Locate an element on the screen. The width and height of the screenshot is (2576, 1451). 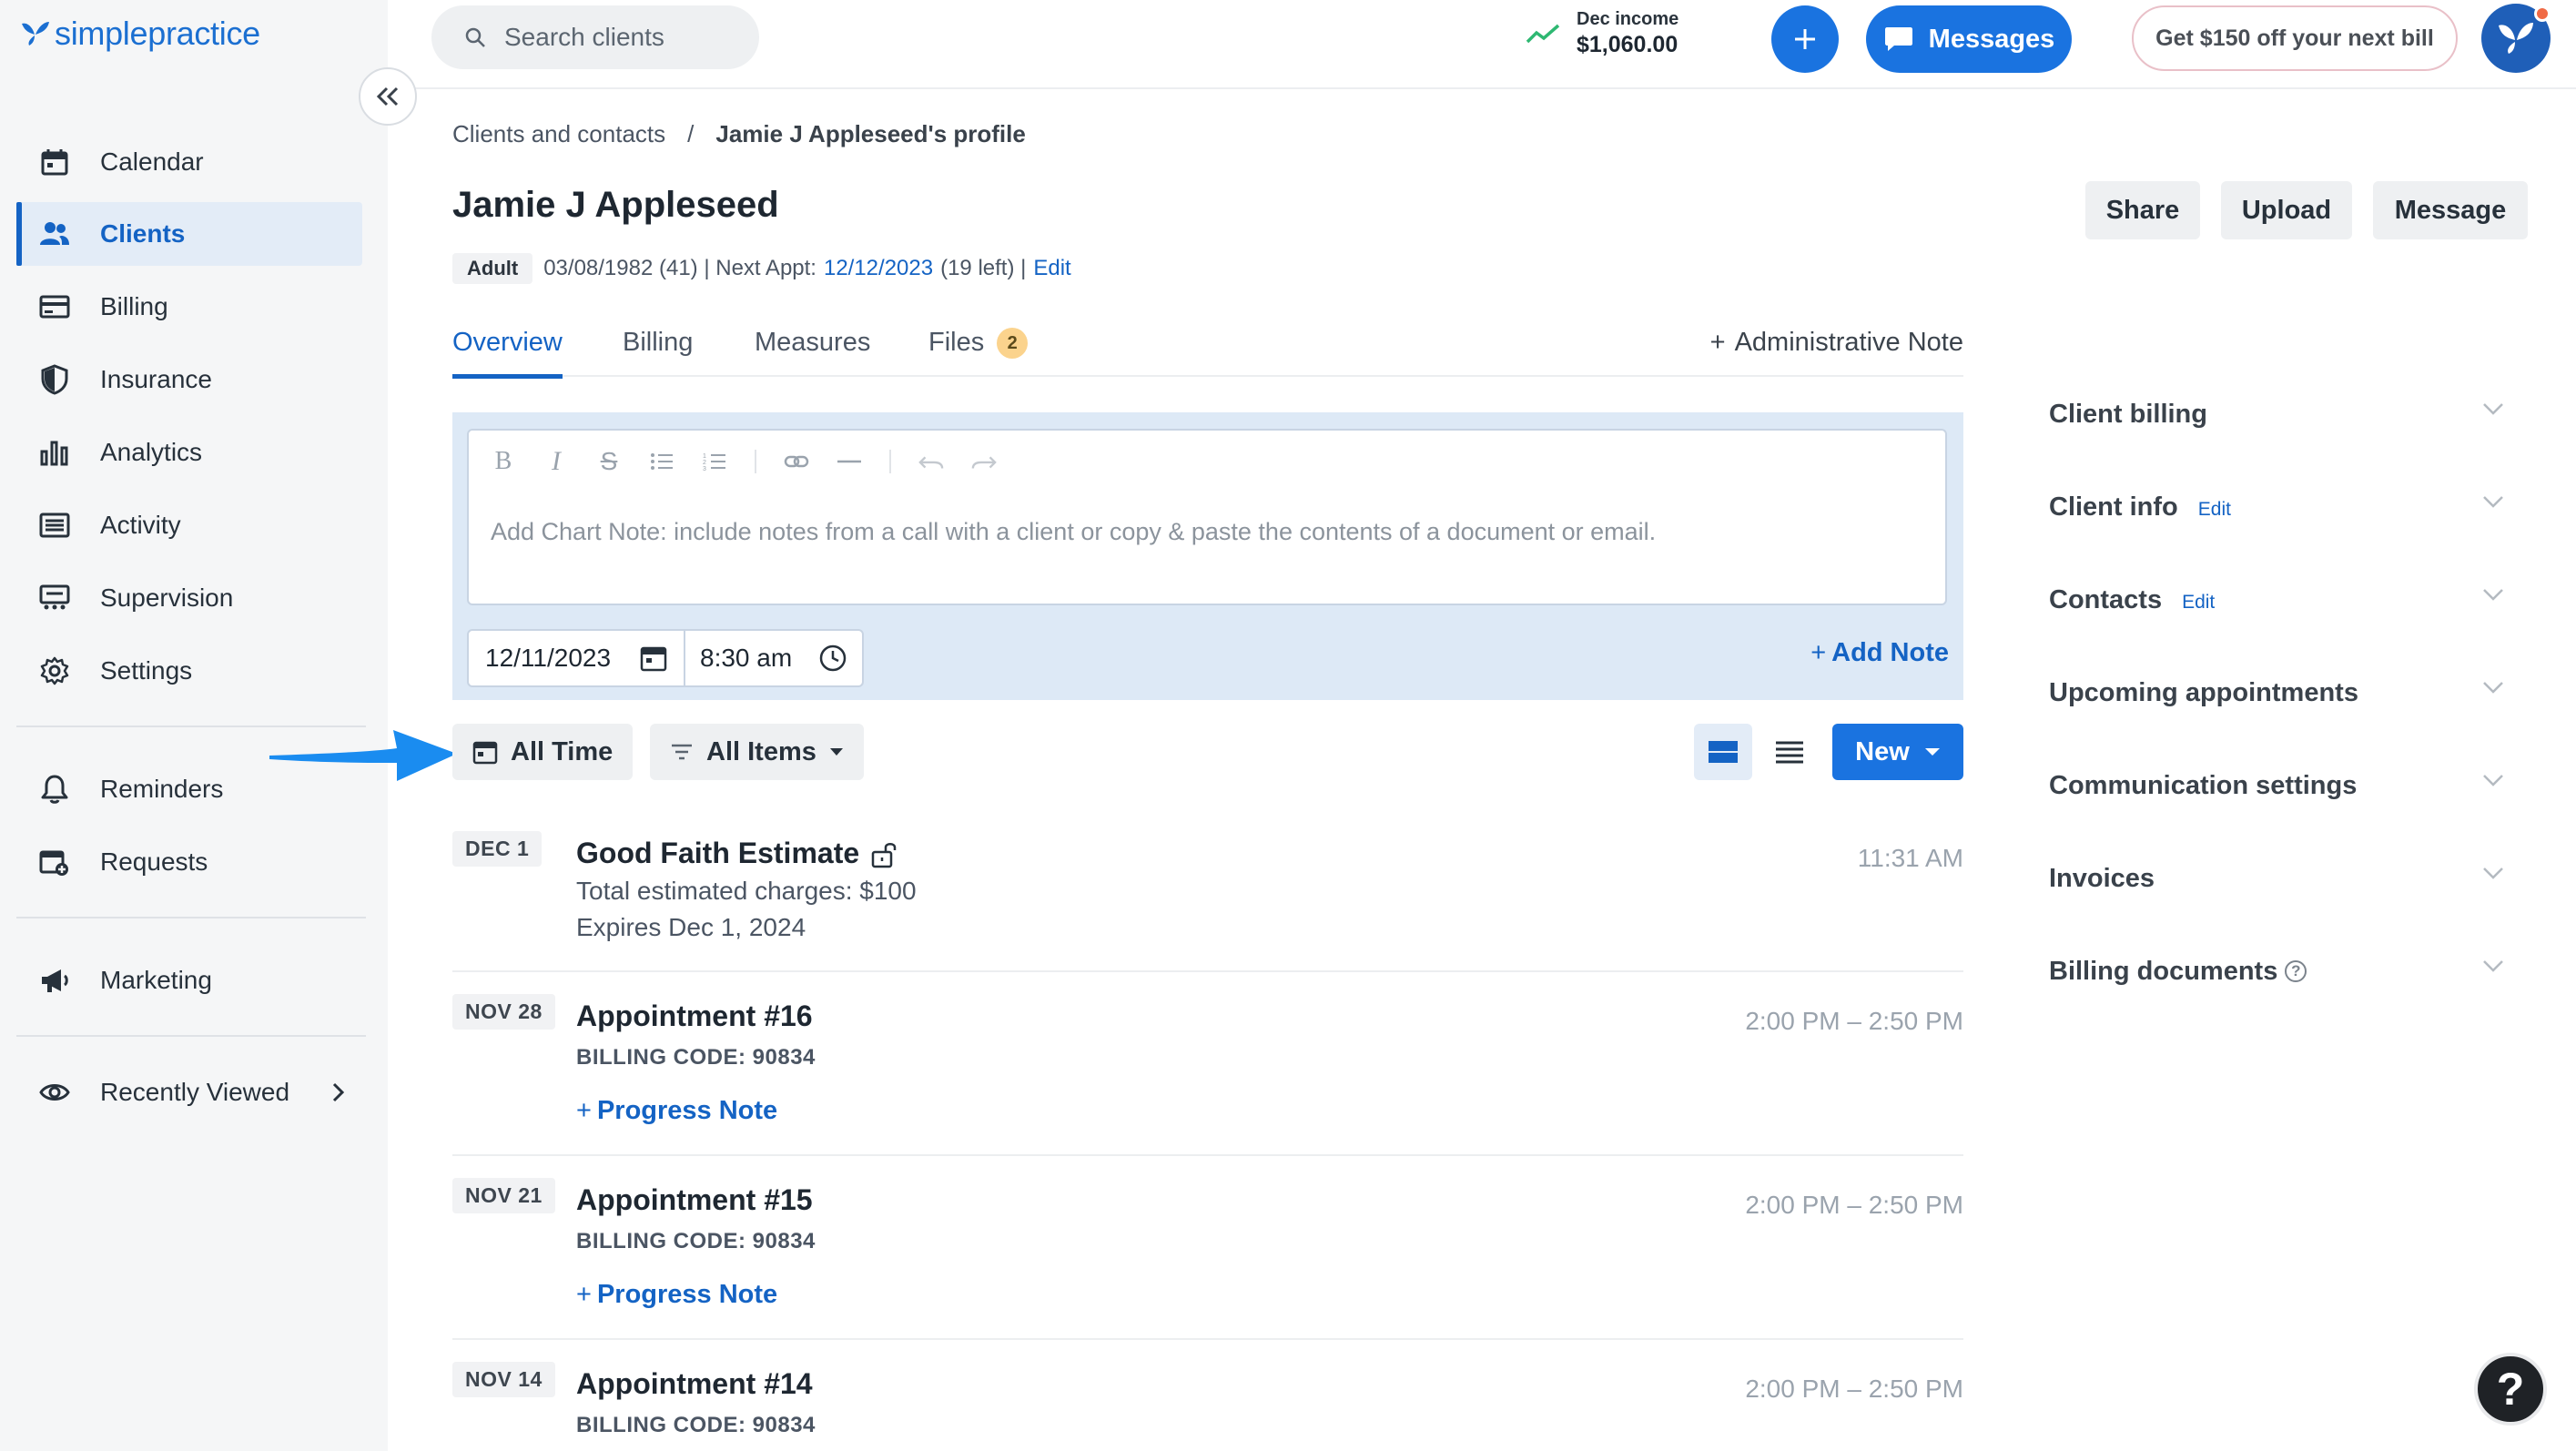
note-time-field: 8:30 am is located at coordinates (774, 658).